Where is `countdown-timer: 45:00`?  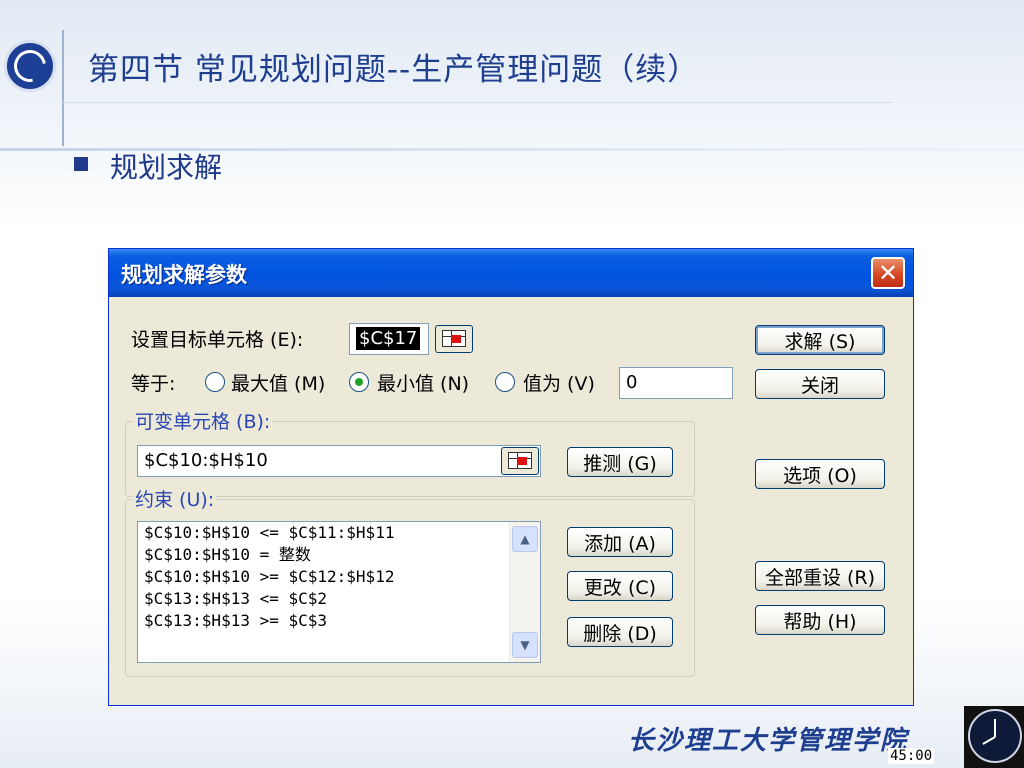 countdown-timer: 45:00 is located at coordinates (911, 756).